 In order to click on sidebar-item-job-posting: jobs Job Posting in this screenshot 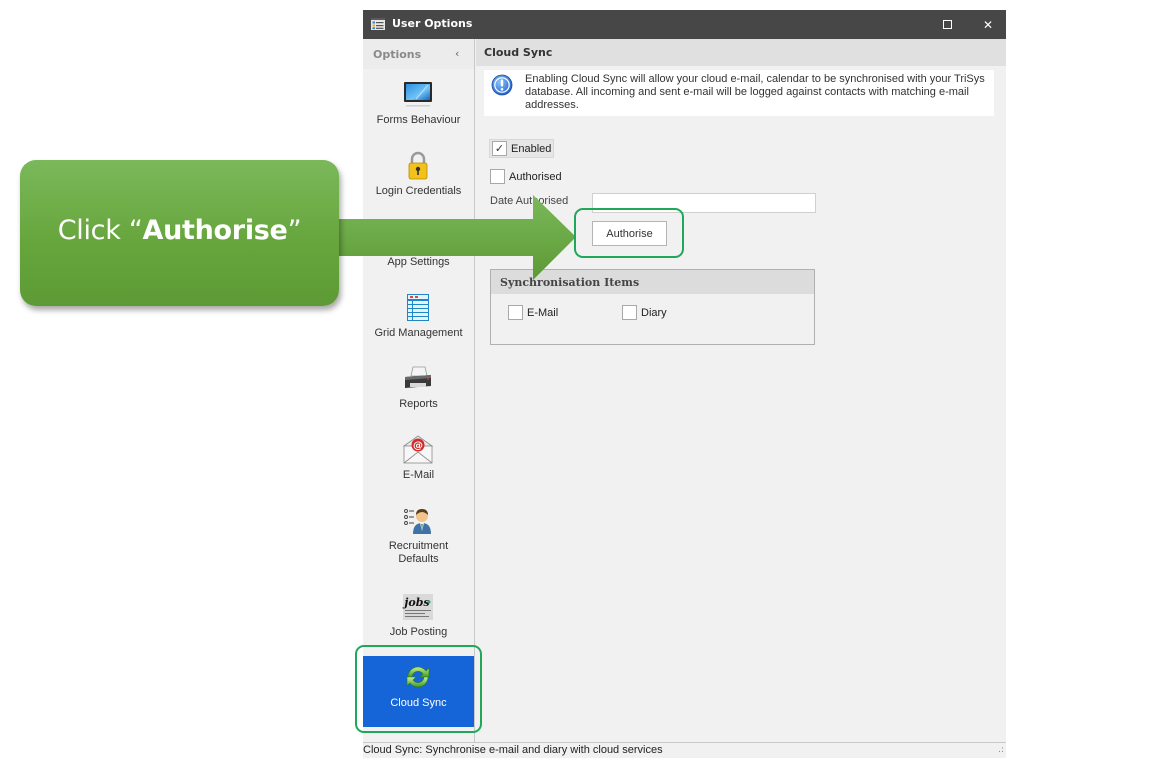, I will do `click(418, 620)`.